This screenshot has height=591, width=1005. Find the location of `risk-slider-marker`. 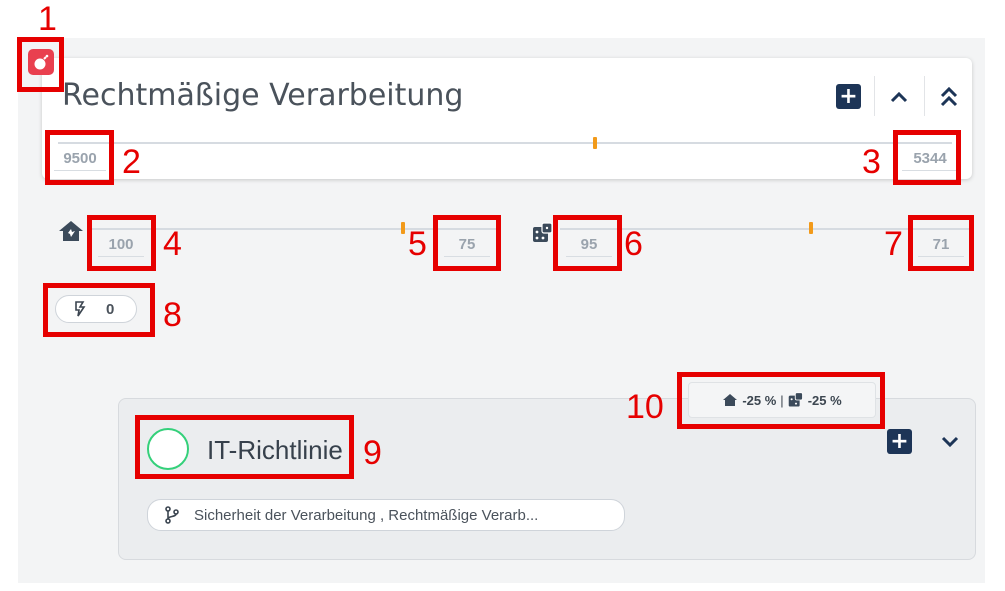

risk-slider-marker is located at coordinates (595, 143).